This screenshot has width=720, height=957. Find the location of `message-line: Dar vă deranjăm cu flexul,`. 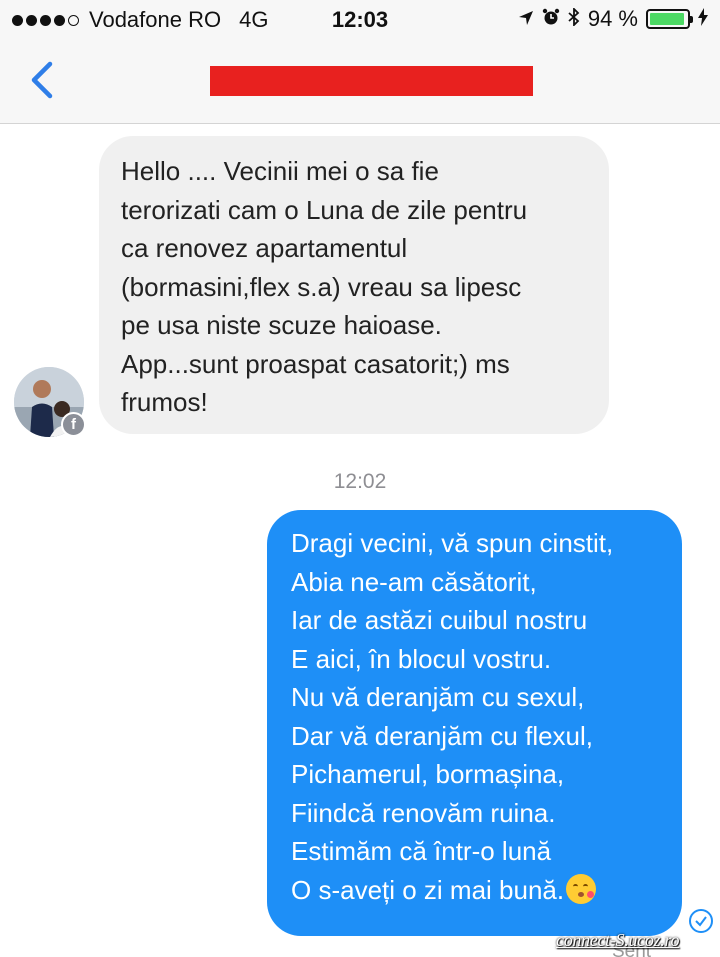

message-line: Dar vă deranjăm cu flexul, is located at coordinates (442, 735).